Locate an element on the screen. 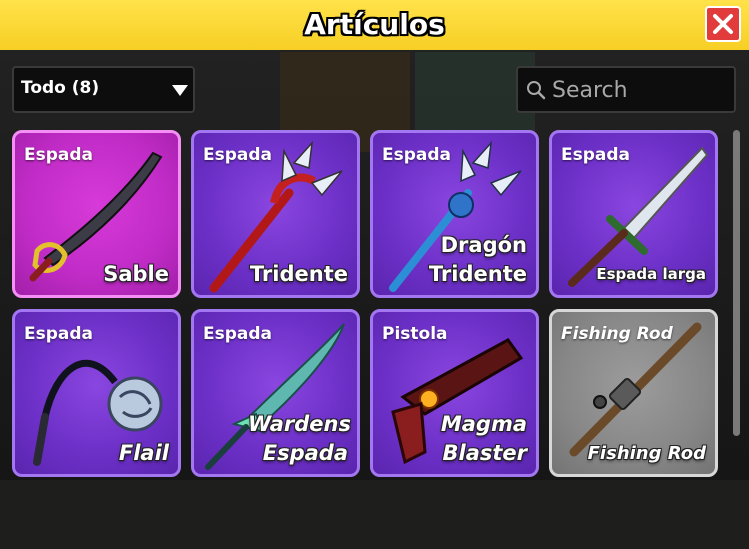 The height and width of the screenshot is (549, 749). item-name: Wardens Espada is located at coordinates (299, 438).